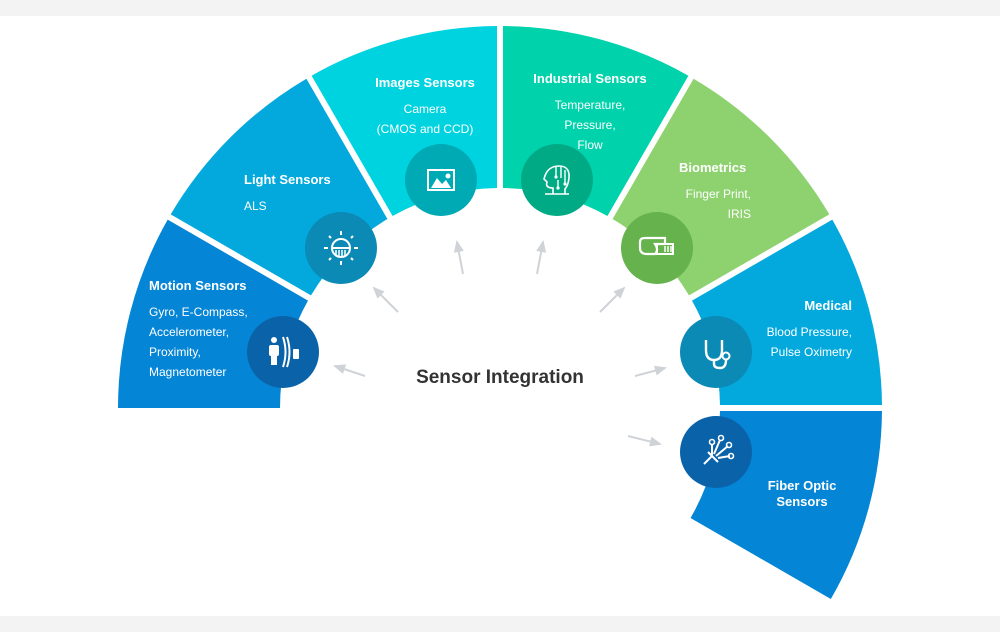 The width and height of the screenshot is (1000, 632). Describe the element at coordinates (713, 167) in the screenshot. I see `segment-title: Biometrics` at that location.